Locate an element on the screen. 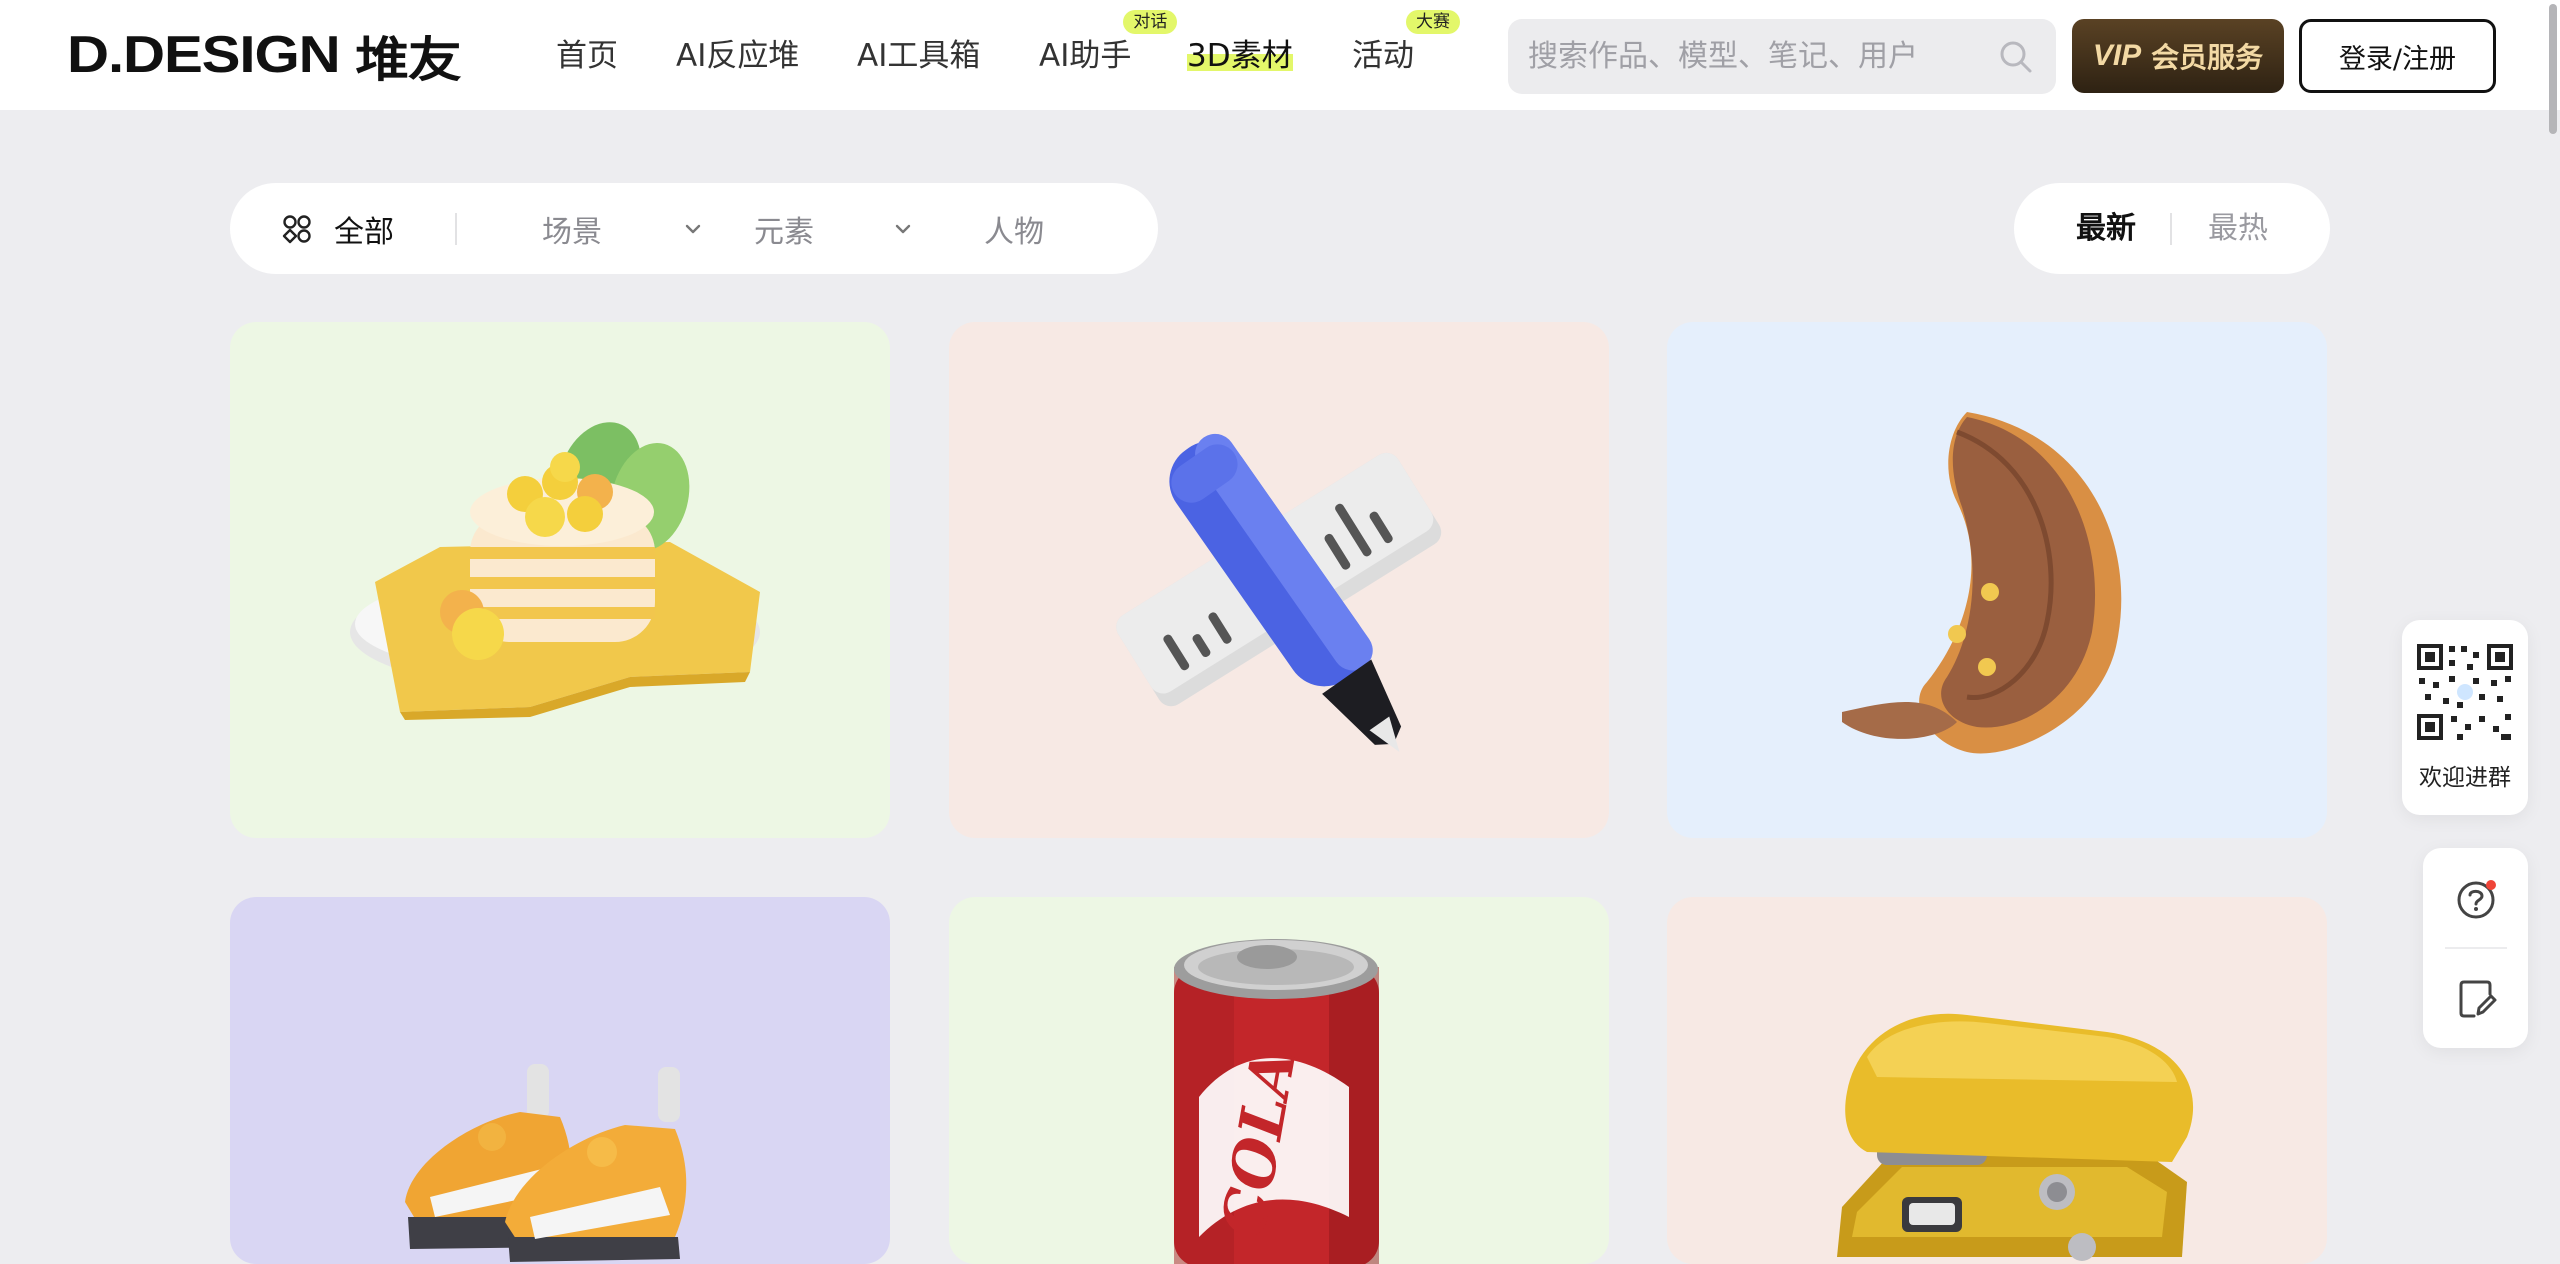 The width and height of the screenshot is (2560, 1264). asset-card-pen-ruler is located at coordinates (1279, 580).